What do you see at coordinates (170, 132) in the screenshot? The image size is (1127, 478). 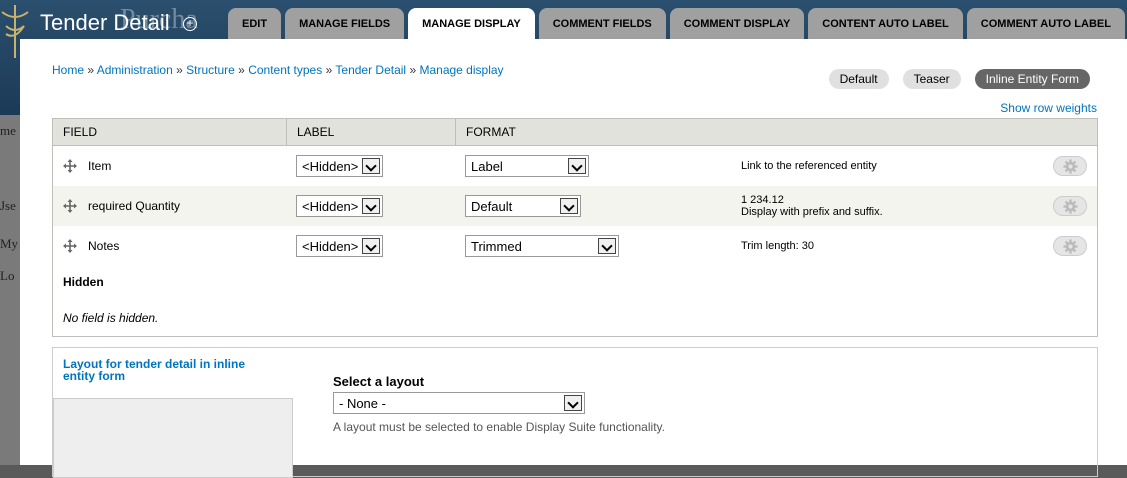 I see `header-field: FIELD` at bounding box center [170, 132].